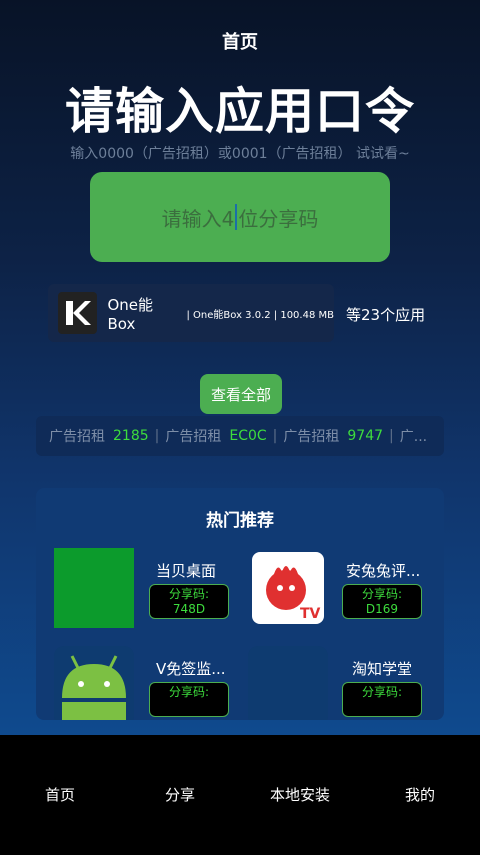  What do you see at coordinates (241, 394) in the screenshot?
I see `view-all-button: 查看全部` at bounding box center [241, 394].